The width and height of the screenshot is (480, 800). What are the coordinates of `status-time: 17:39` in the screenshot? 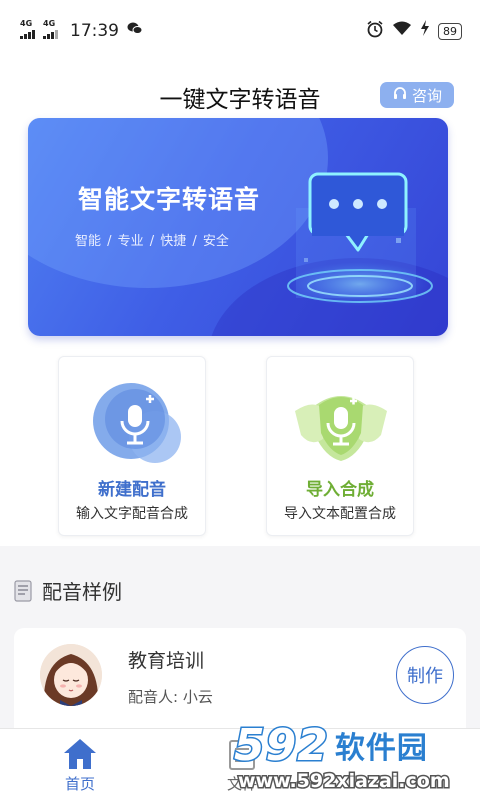 It's located at (94, 31).